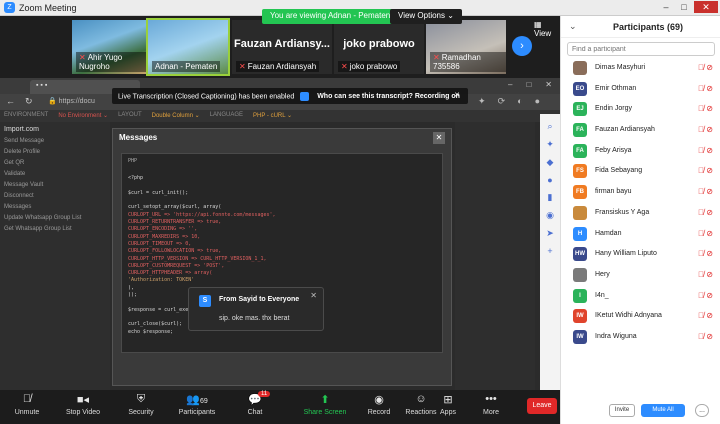 The width and height of the screenshot is (720, 424). I want to click on participant-name: Hamdan, so click(608, 233).